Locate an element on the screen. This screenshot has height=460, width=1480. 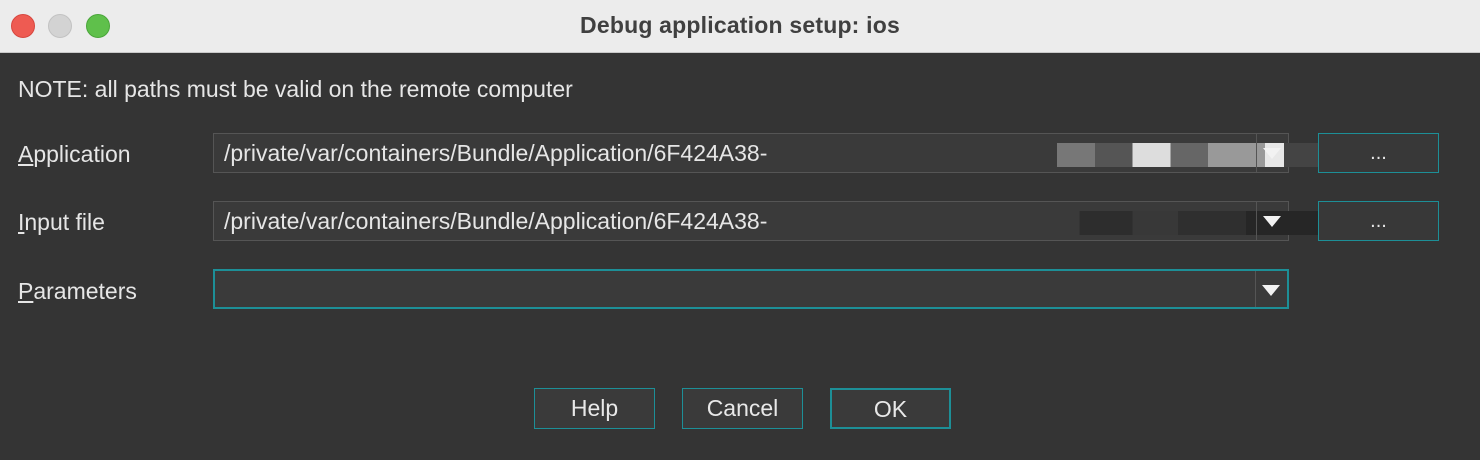
cancel-button: Cancel is located at coordinates (742, 408).